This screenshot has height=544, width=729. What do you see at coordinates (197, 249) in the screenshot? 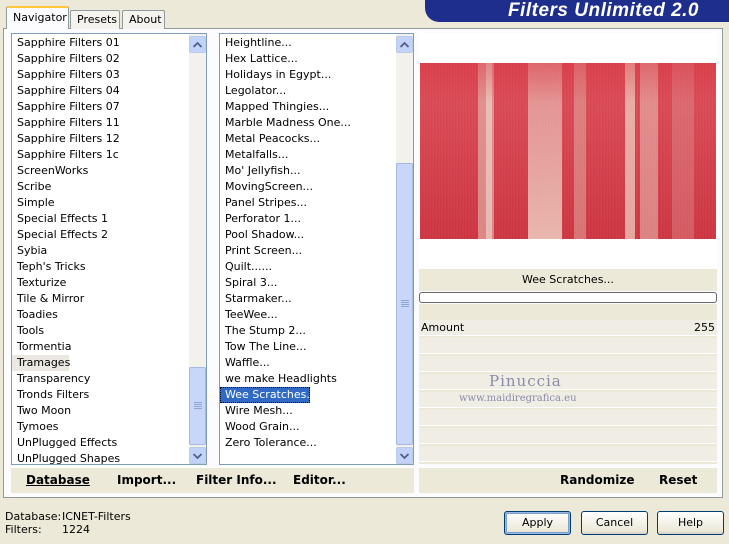
I see `category-scrollbar` at bounding box center [197, 249].